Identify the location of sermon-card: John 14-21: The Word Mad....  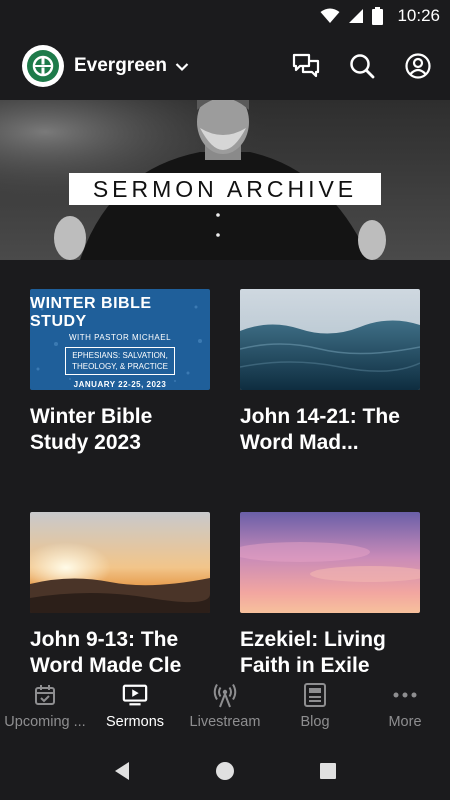
(330, 372).